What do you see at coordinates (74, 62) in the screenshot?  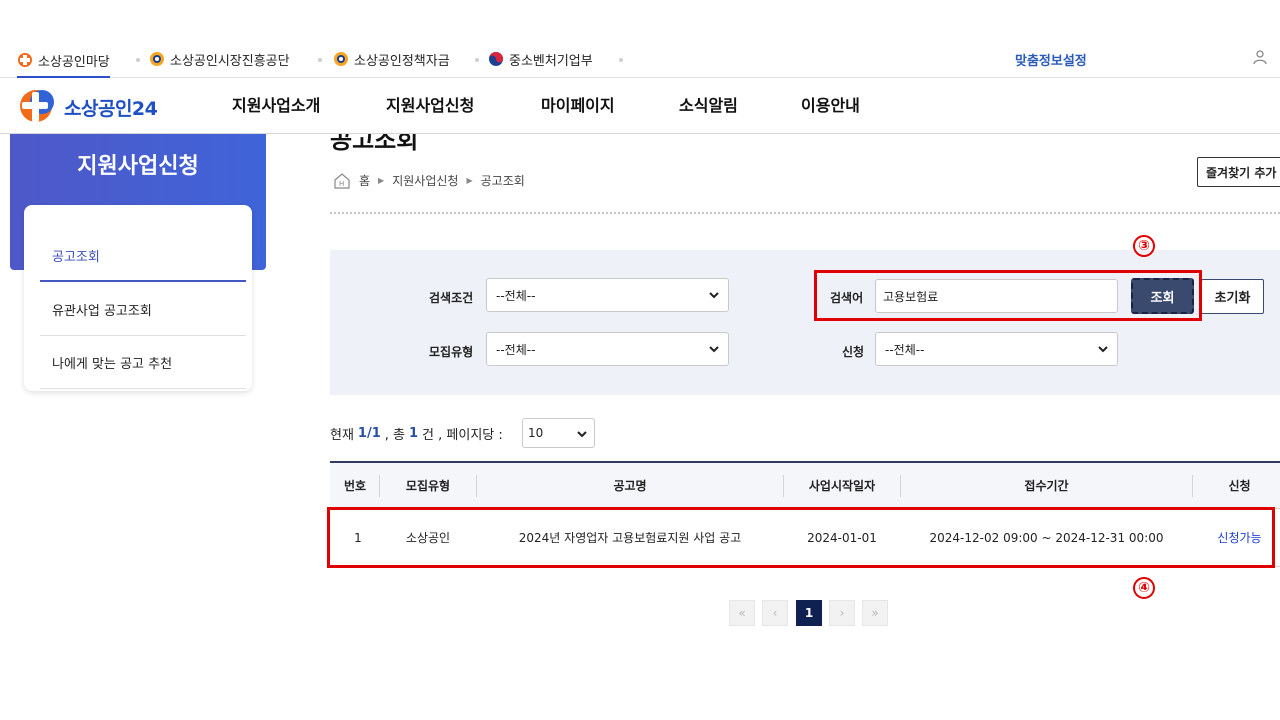 I see `site-link-label: 소상공인마당` at bounding box center [74, 62].